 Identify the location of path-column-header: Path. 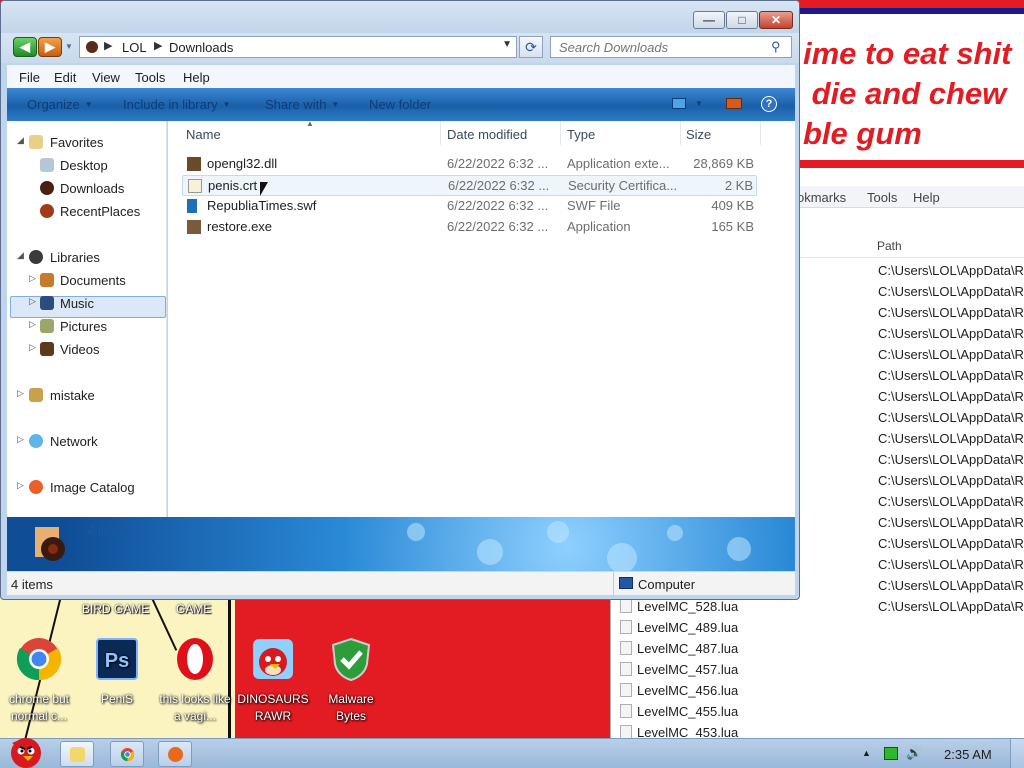
(911, 246).